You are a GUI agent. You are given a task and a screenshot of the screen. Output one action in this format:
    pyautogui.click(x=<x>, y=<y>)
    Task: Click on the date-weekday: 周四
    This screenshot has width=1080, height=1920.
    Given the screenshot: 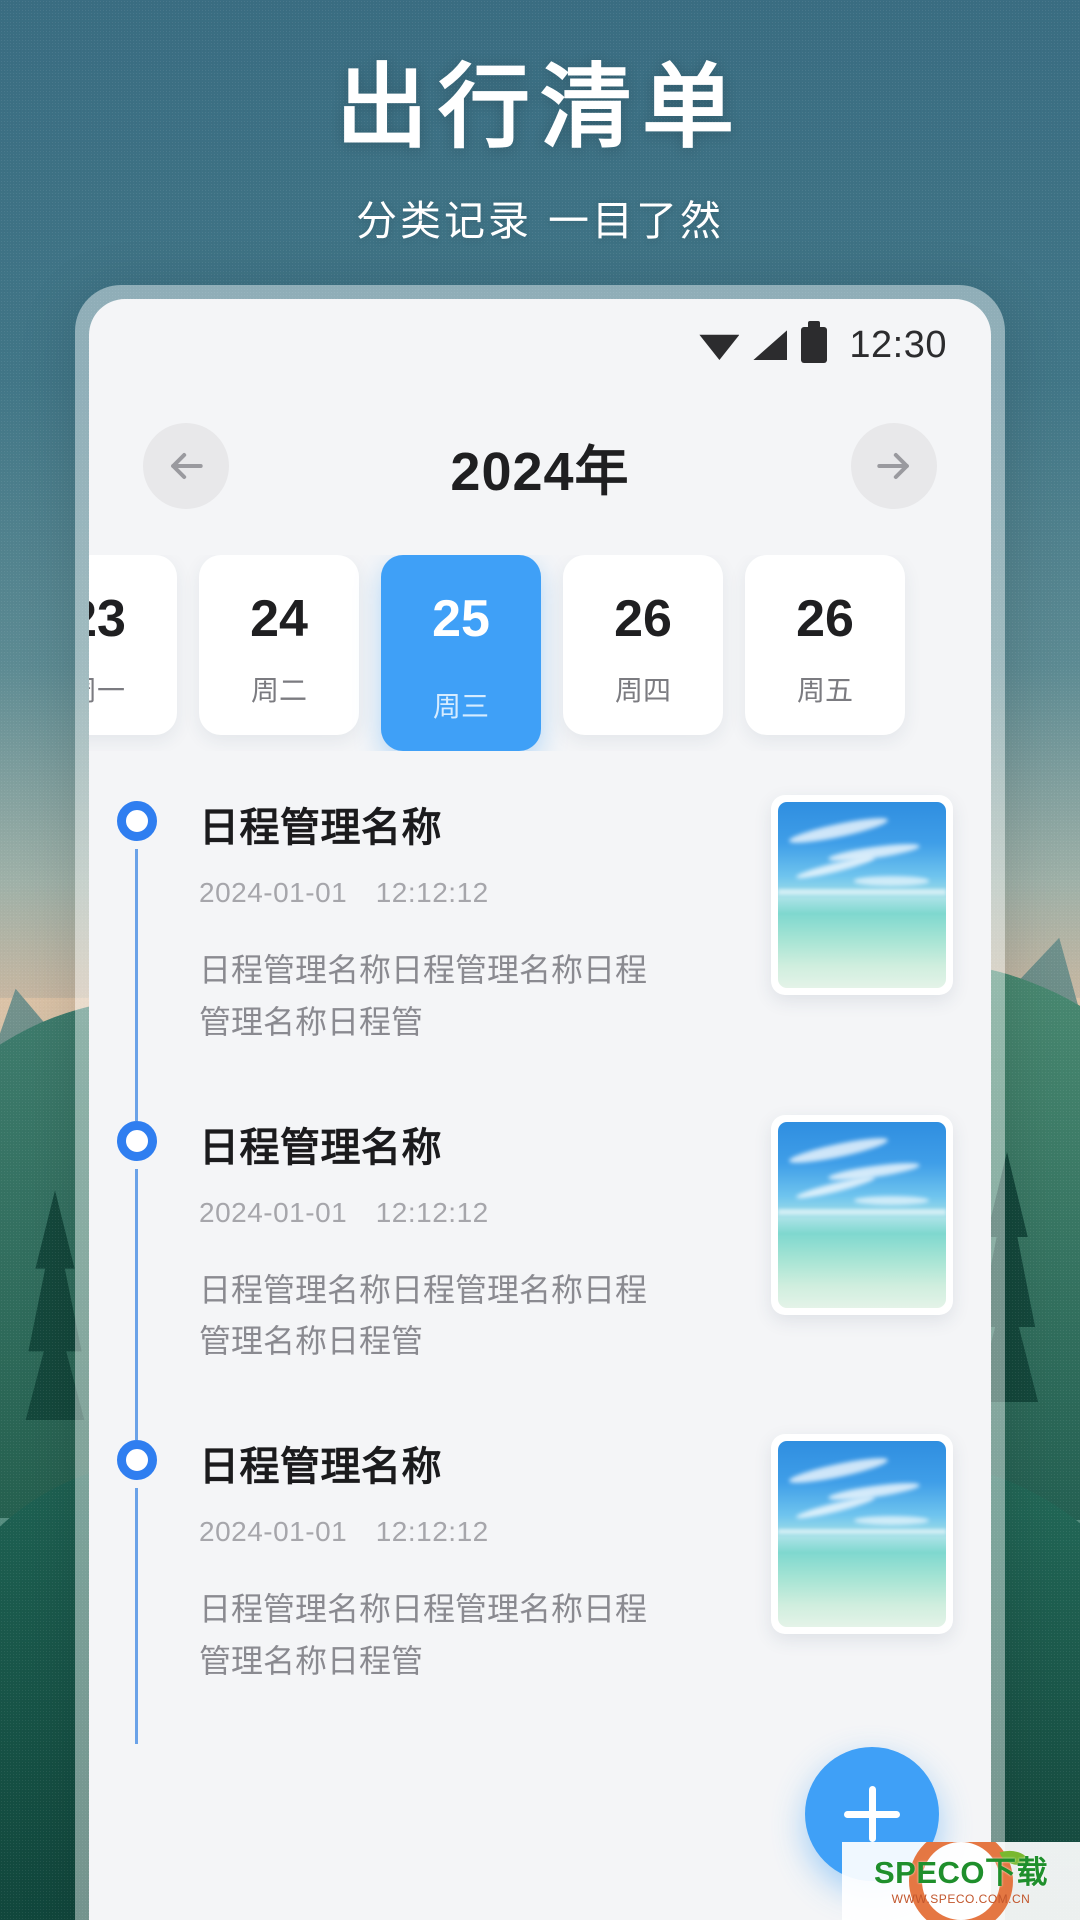 What is the action you would take?
    pyautogui.click(x=642, y=690)
    